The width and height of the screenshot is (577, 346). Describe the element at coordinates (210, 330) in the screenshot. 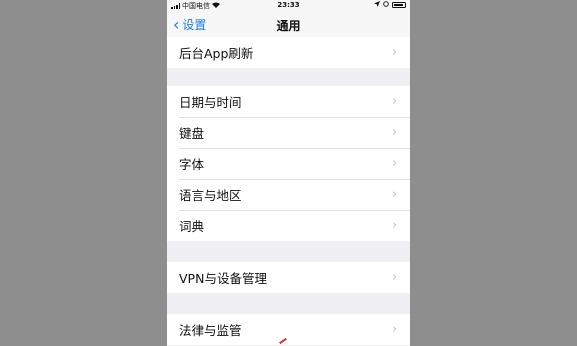

I see `row-label: 法律与监管` at that location.